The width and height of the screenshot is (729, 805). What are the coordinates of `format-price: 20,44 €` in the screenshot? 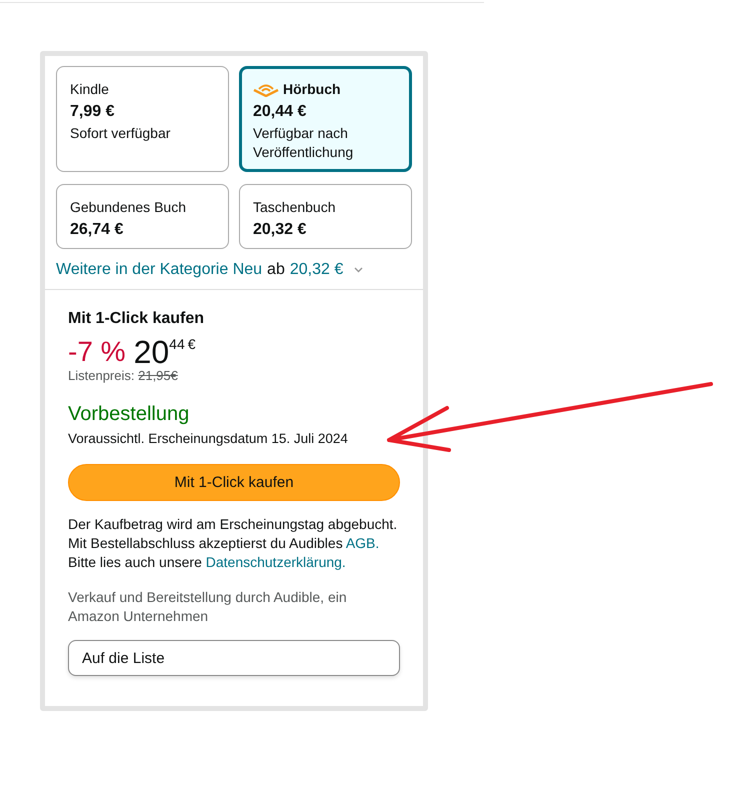 It's located at (280, 111).